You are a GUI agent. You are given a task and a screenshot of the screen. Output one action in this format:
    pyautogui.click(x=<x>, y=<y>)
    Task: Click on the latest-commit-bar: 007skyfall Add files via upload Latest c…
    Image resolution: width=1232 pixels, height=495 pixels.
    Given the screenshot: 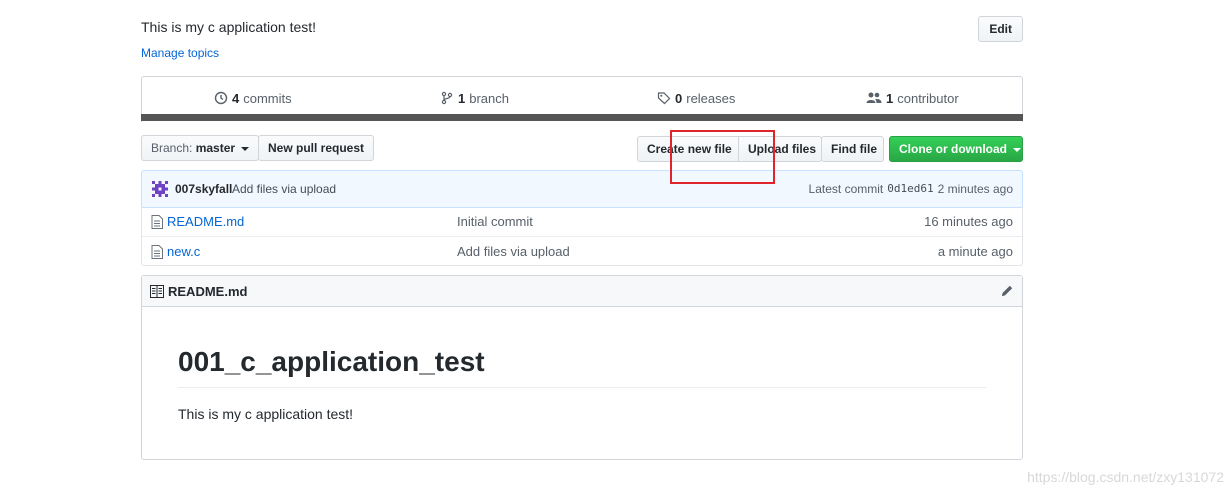 What is the action you would take?
    pyautogui.click(x=582, y=189)
    